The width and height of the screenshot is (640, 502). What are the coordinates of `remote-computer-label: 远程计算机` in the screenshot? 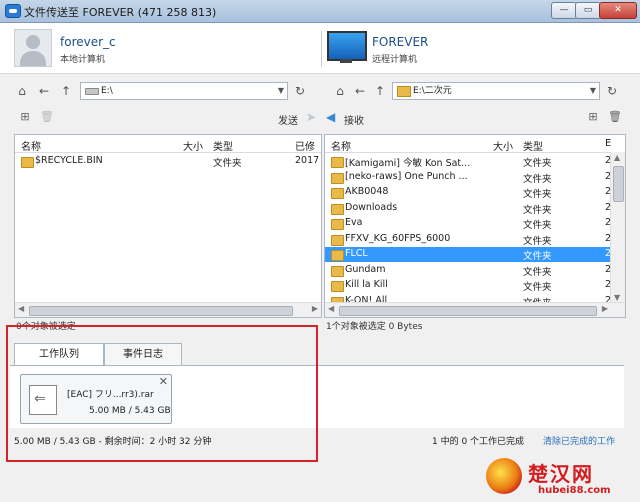 It's located at (395, 60).